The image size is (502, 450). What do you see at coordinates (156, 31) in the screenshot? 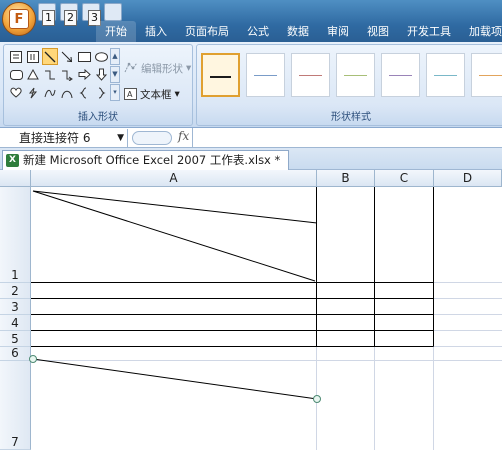
I see `tab-insert: 插入` at bounding box center [156, 31].